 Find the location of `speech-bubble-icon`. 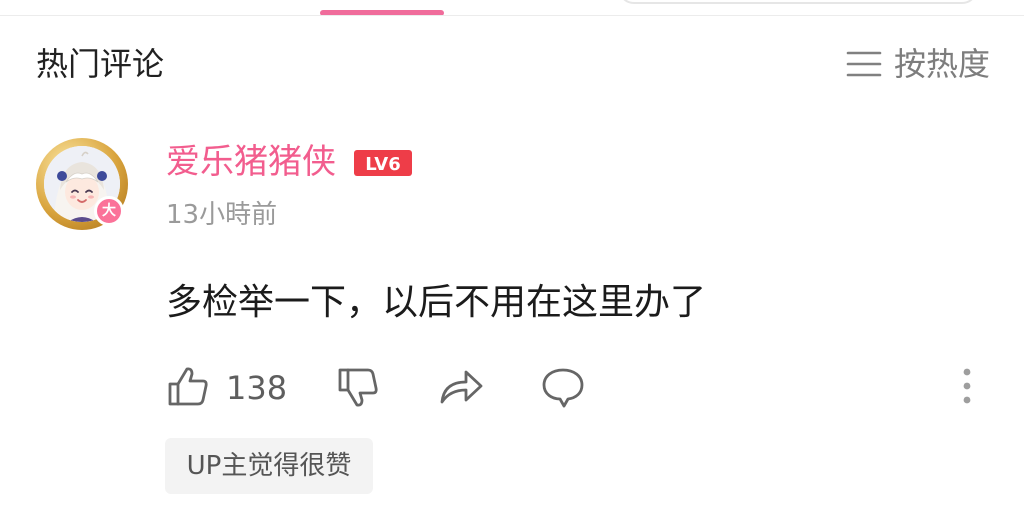

speech-bubble-icon is located at coordinates (563, 387).